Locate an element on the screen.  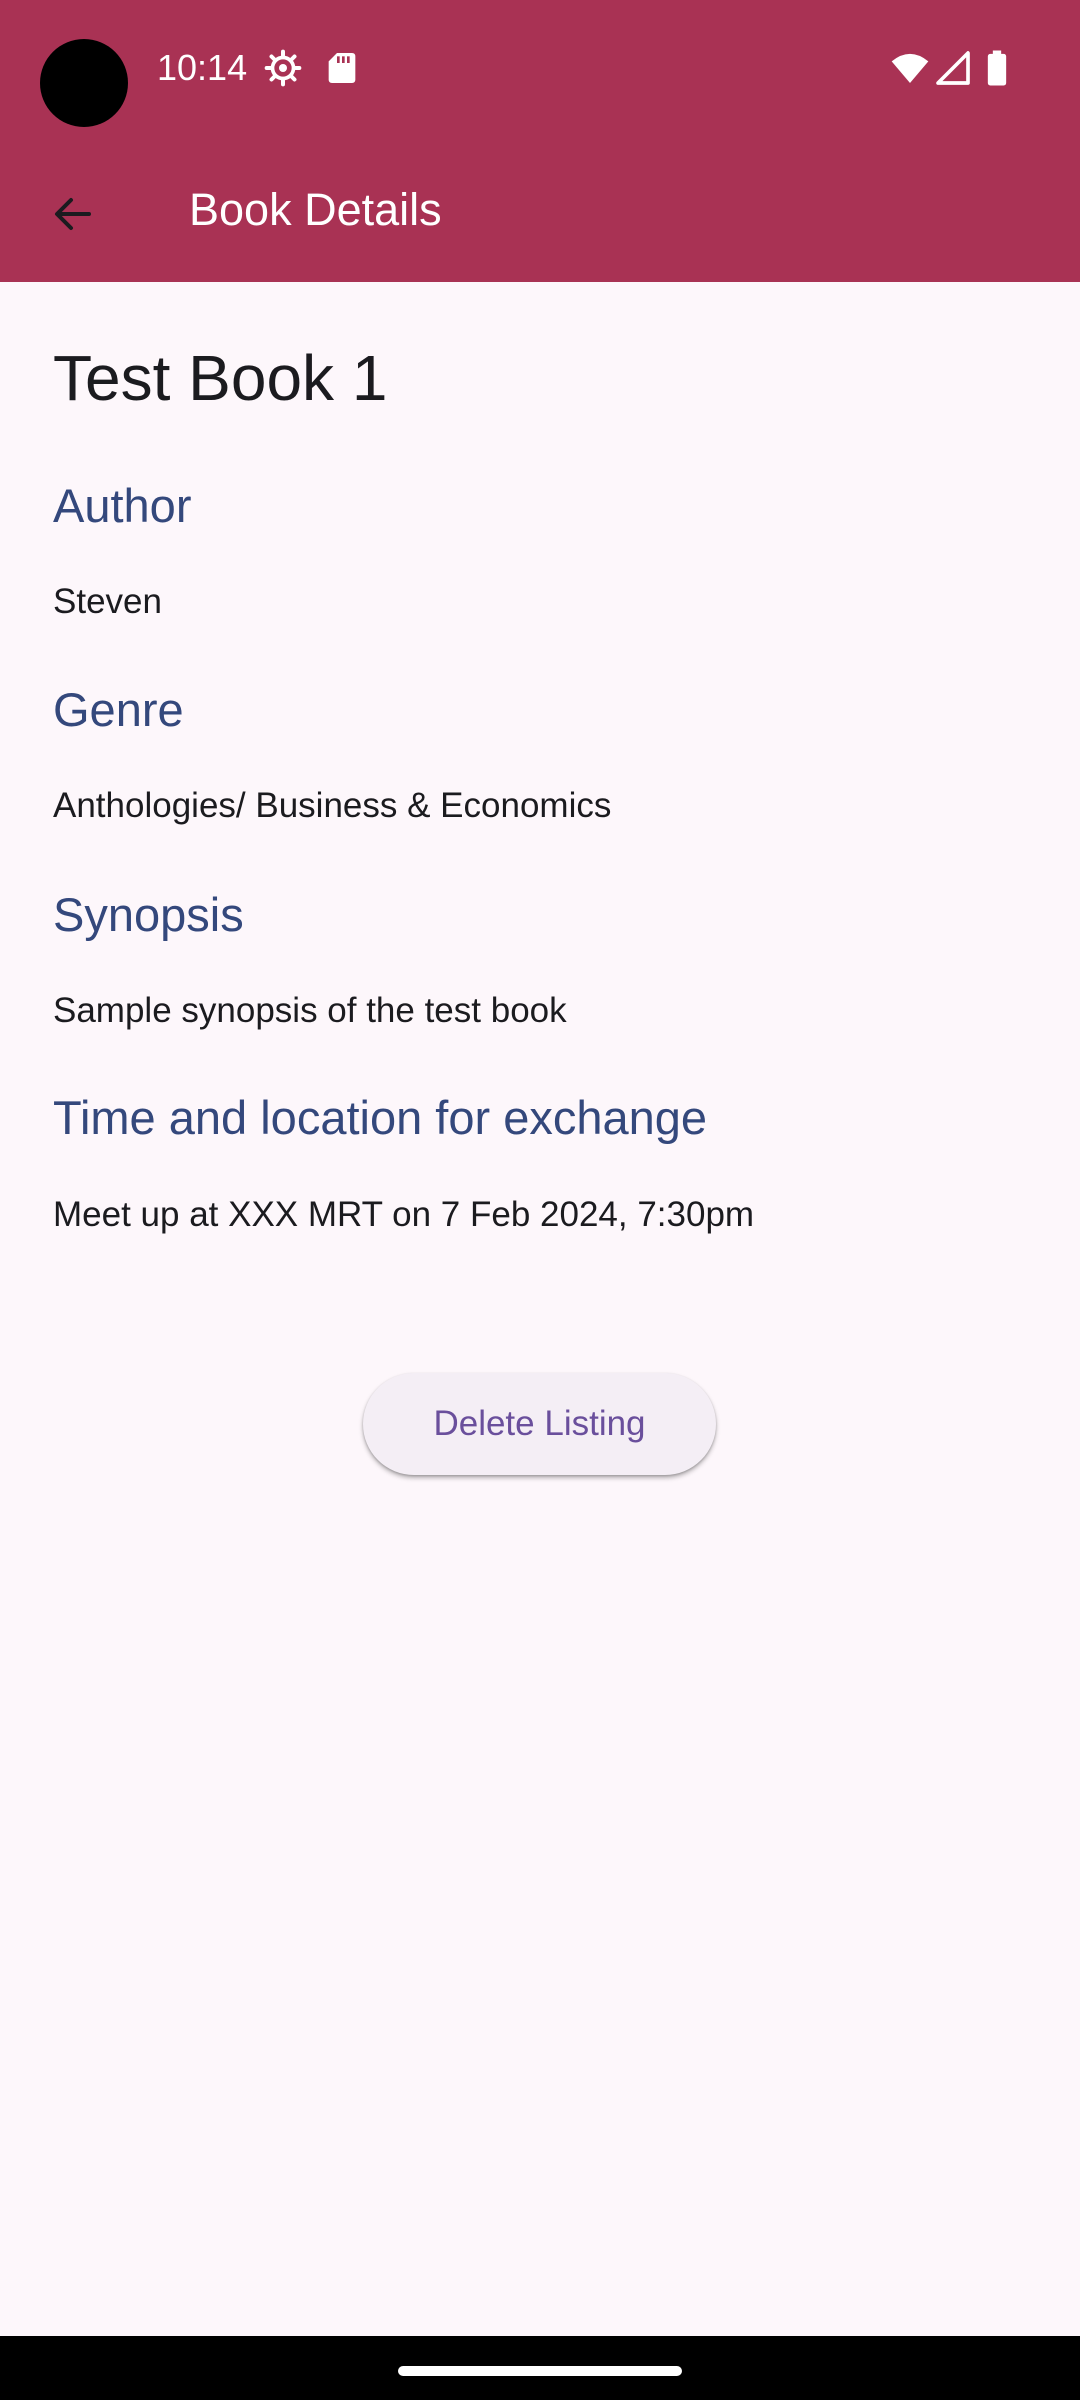
camera-cutout is located at coordinates (84, 83).